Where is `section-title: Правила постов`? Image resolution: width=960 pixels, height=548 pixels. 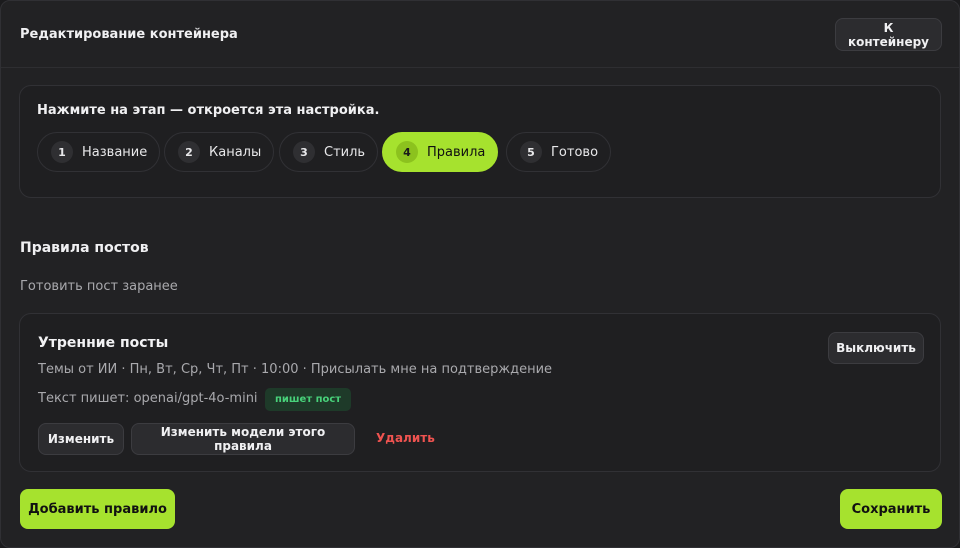 section-title: Правила постов is located at coordinates (84, 248).